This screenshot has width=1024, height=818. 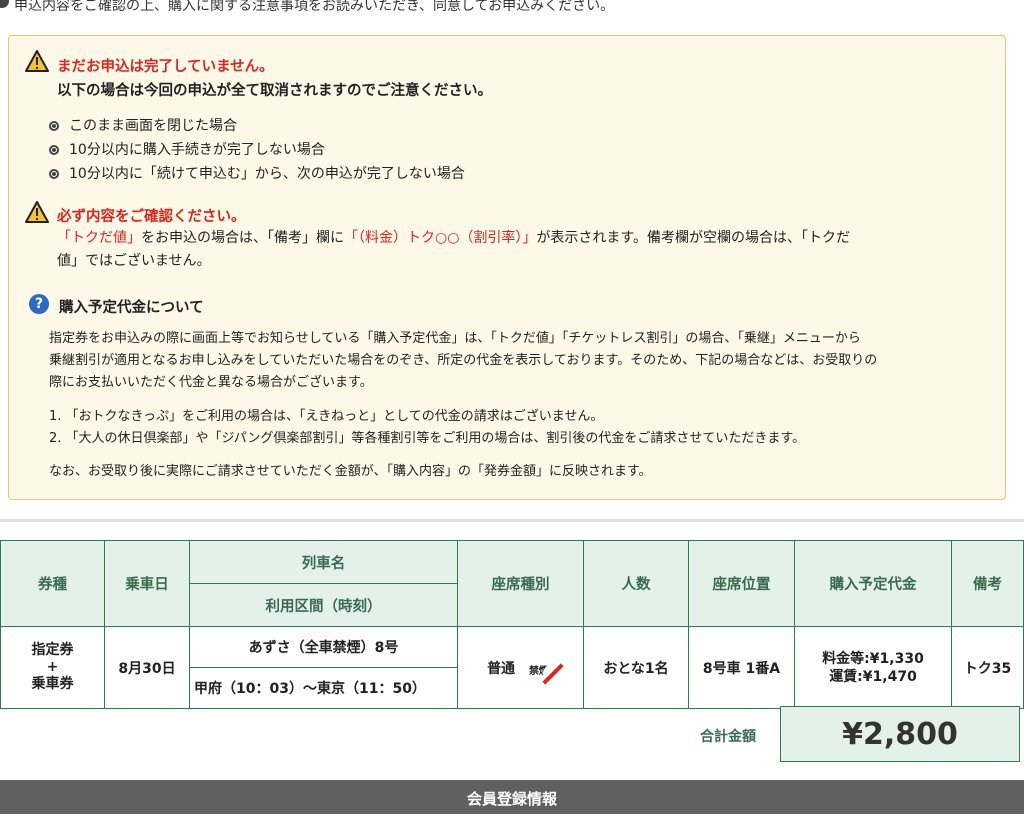 What do you see at coordinates (257, 173) in the screenshot?
I see `list-item: 10分以内に「続けて申込む」から、次の申込が完了しない場合` at bounding box center [257, 173].